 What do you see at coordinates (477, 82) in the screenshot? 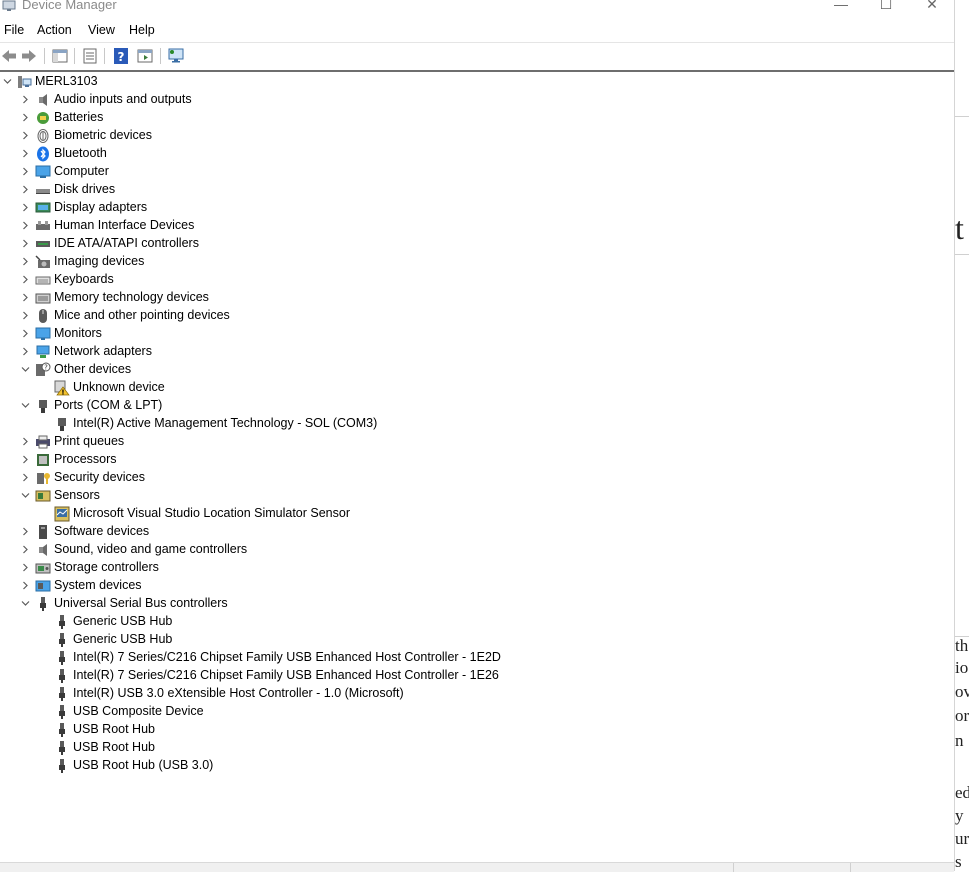
I see `tree-root-node: MERL3103` at bounding box center [477, 82].